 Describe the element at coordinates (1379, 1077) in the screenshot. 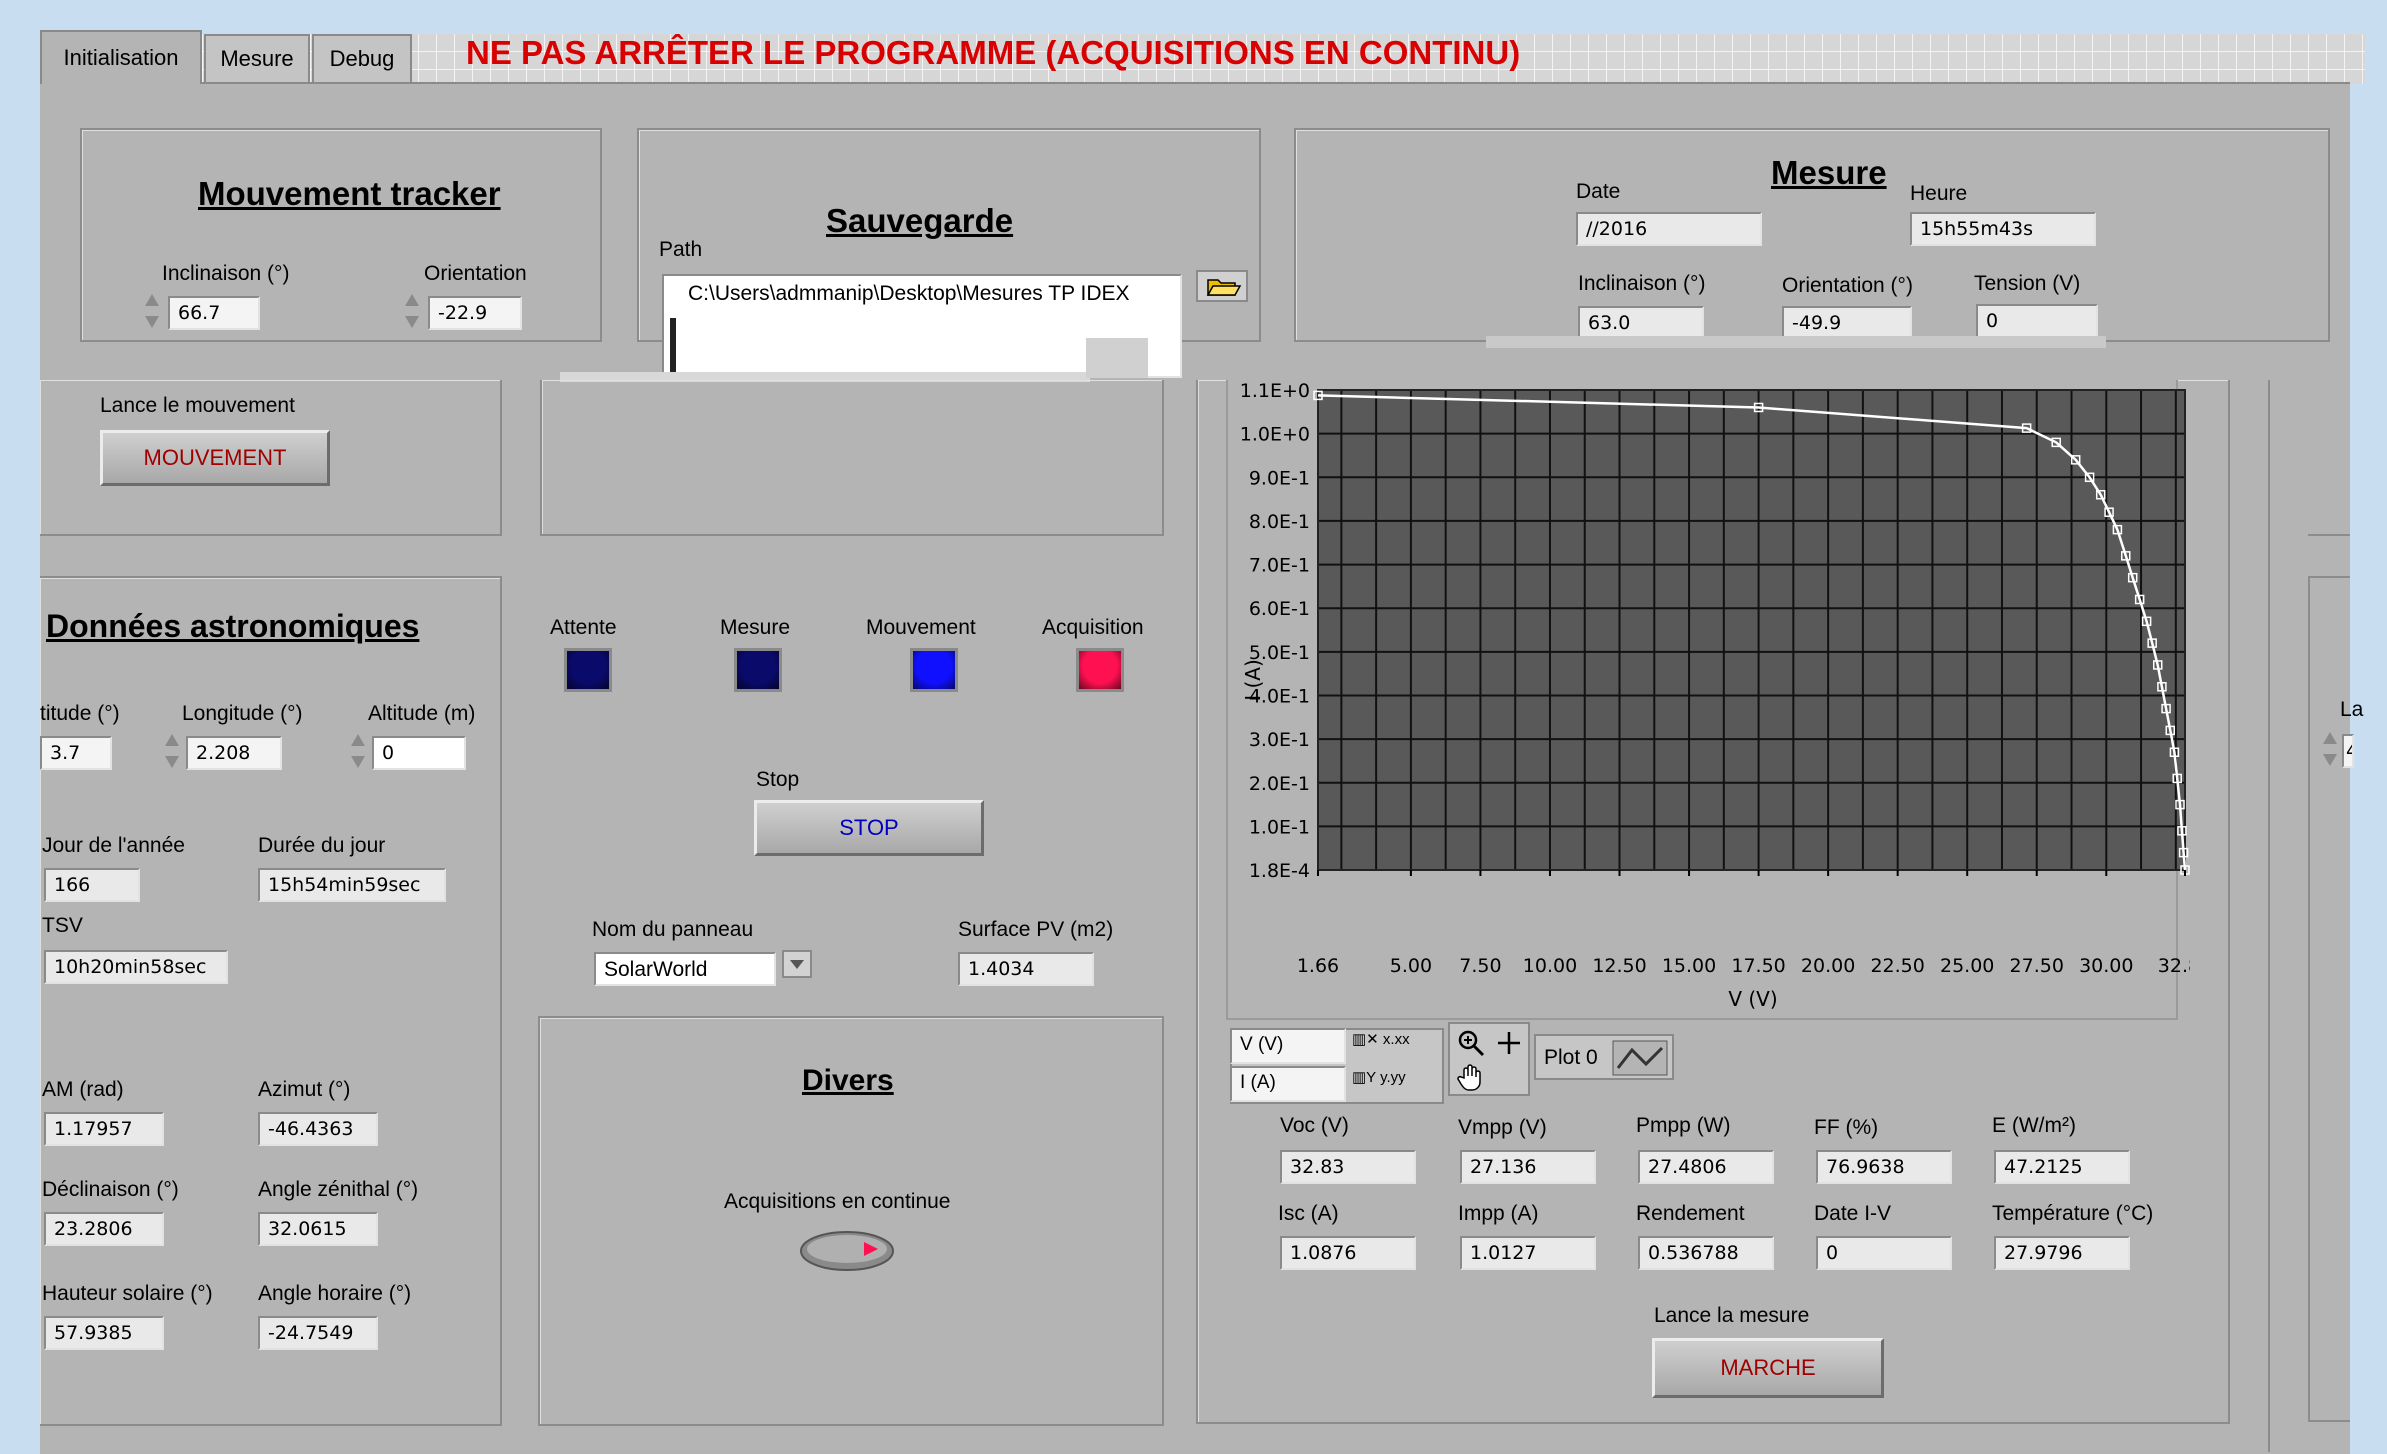

I see `y-format-button: ▥Y y.yy` at that location.